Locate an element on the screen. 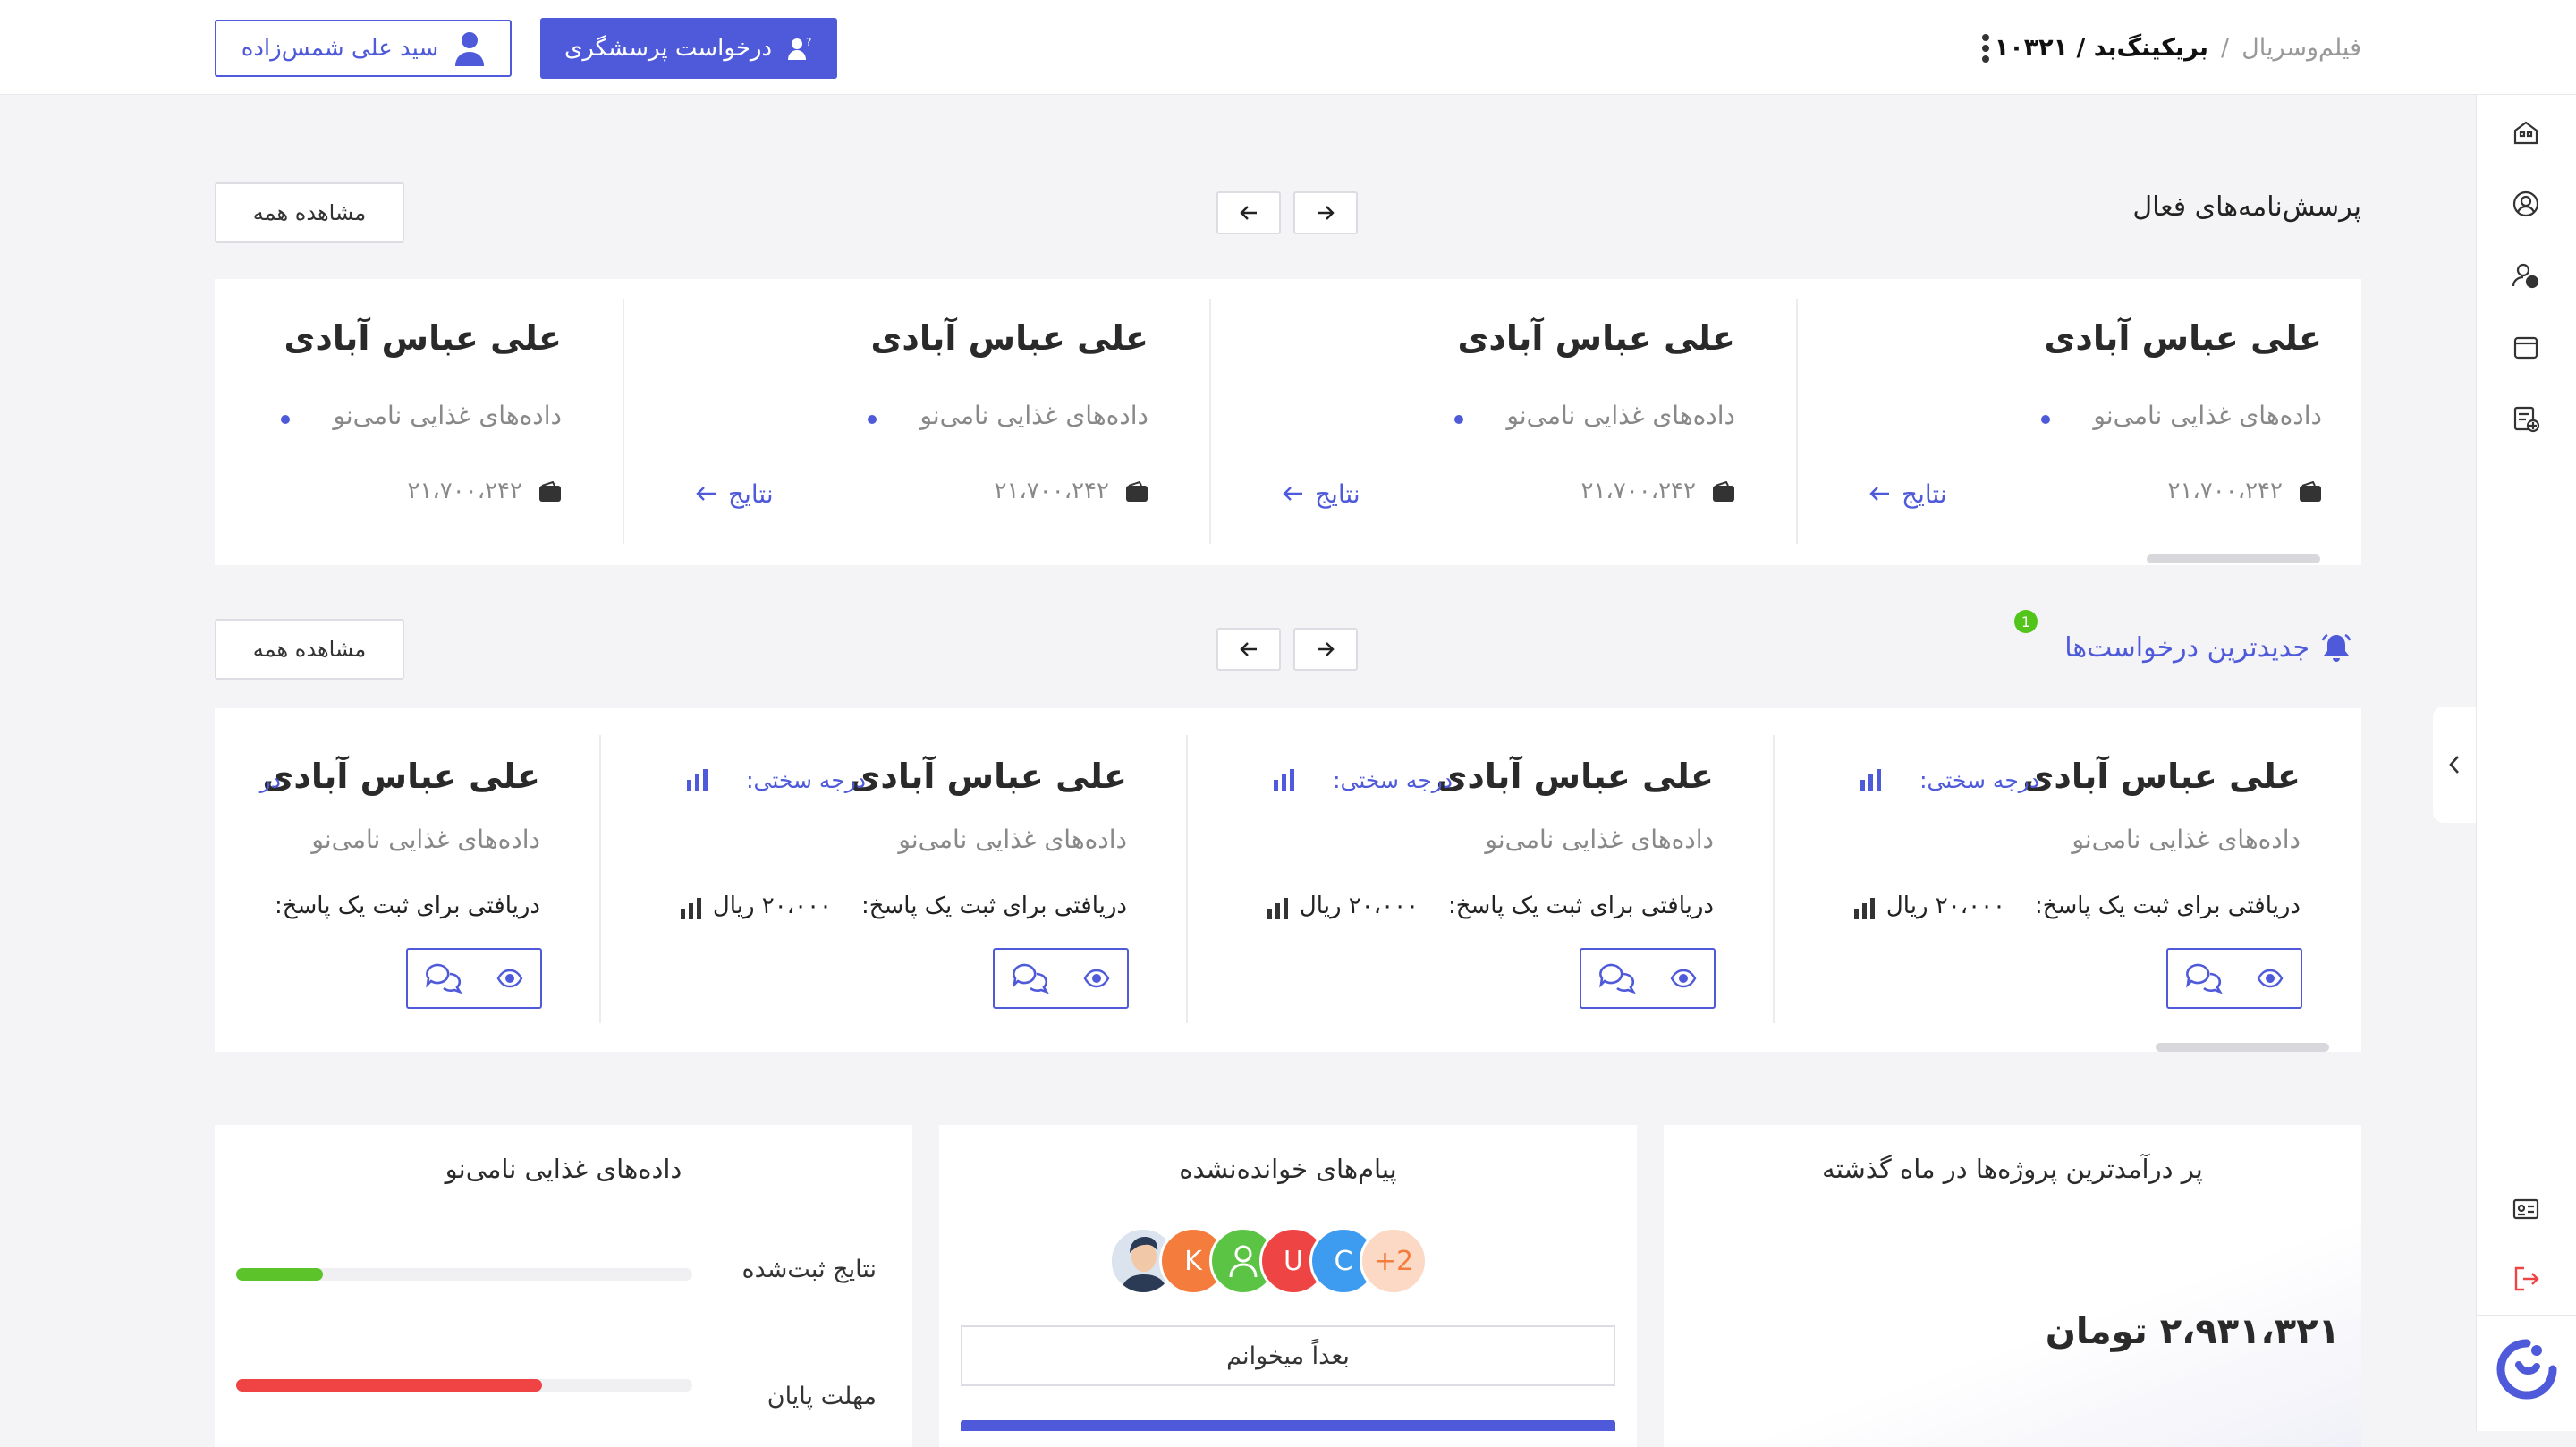  active-see-all-button: مشاهده همه is located at coordinates (309, 212).